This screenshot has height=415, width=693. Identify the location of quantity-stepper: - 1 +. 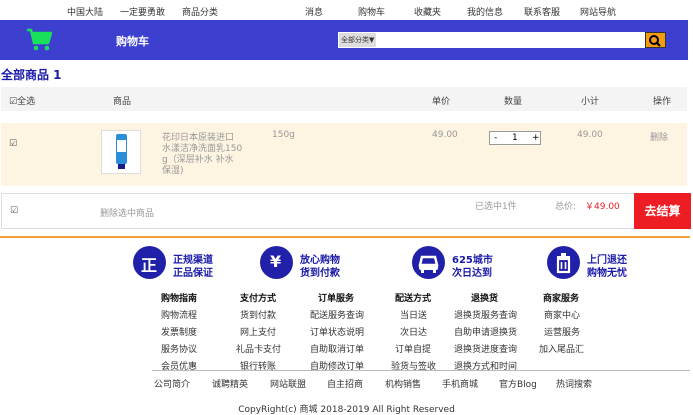
(515, 138).